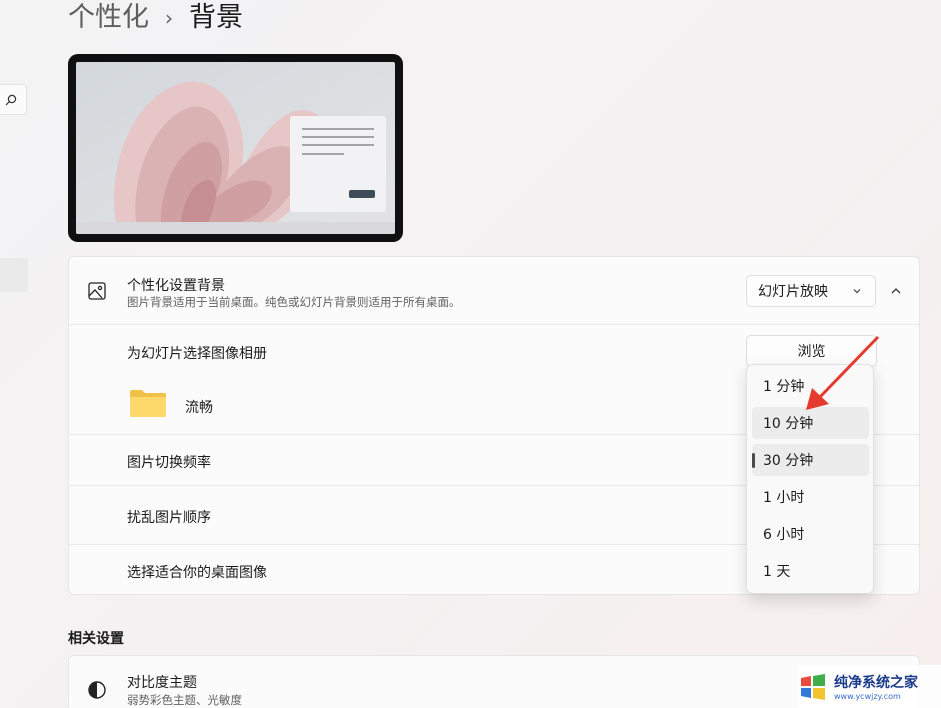 The width and height of the screenshot is (941, 708). Describe the element at coordinates (169, 463) in the screenshot. I see `frequency-label: 图片切换频率` at that location.